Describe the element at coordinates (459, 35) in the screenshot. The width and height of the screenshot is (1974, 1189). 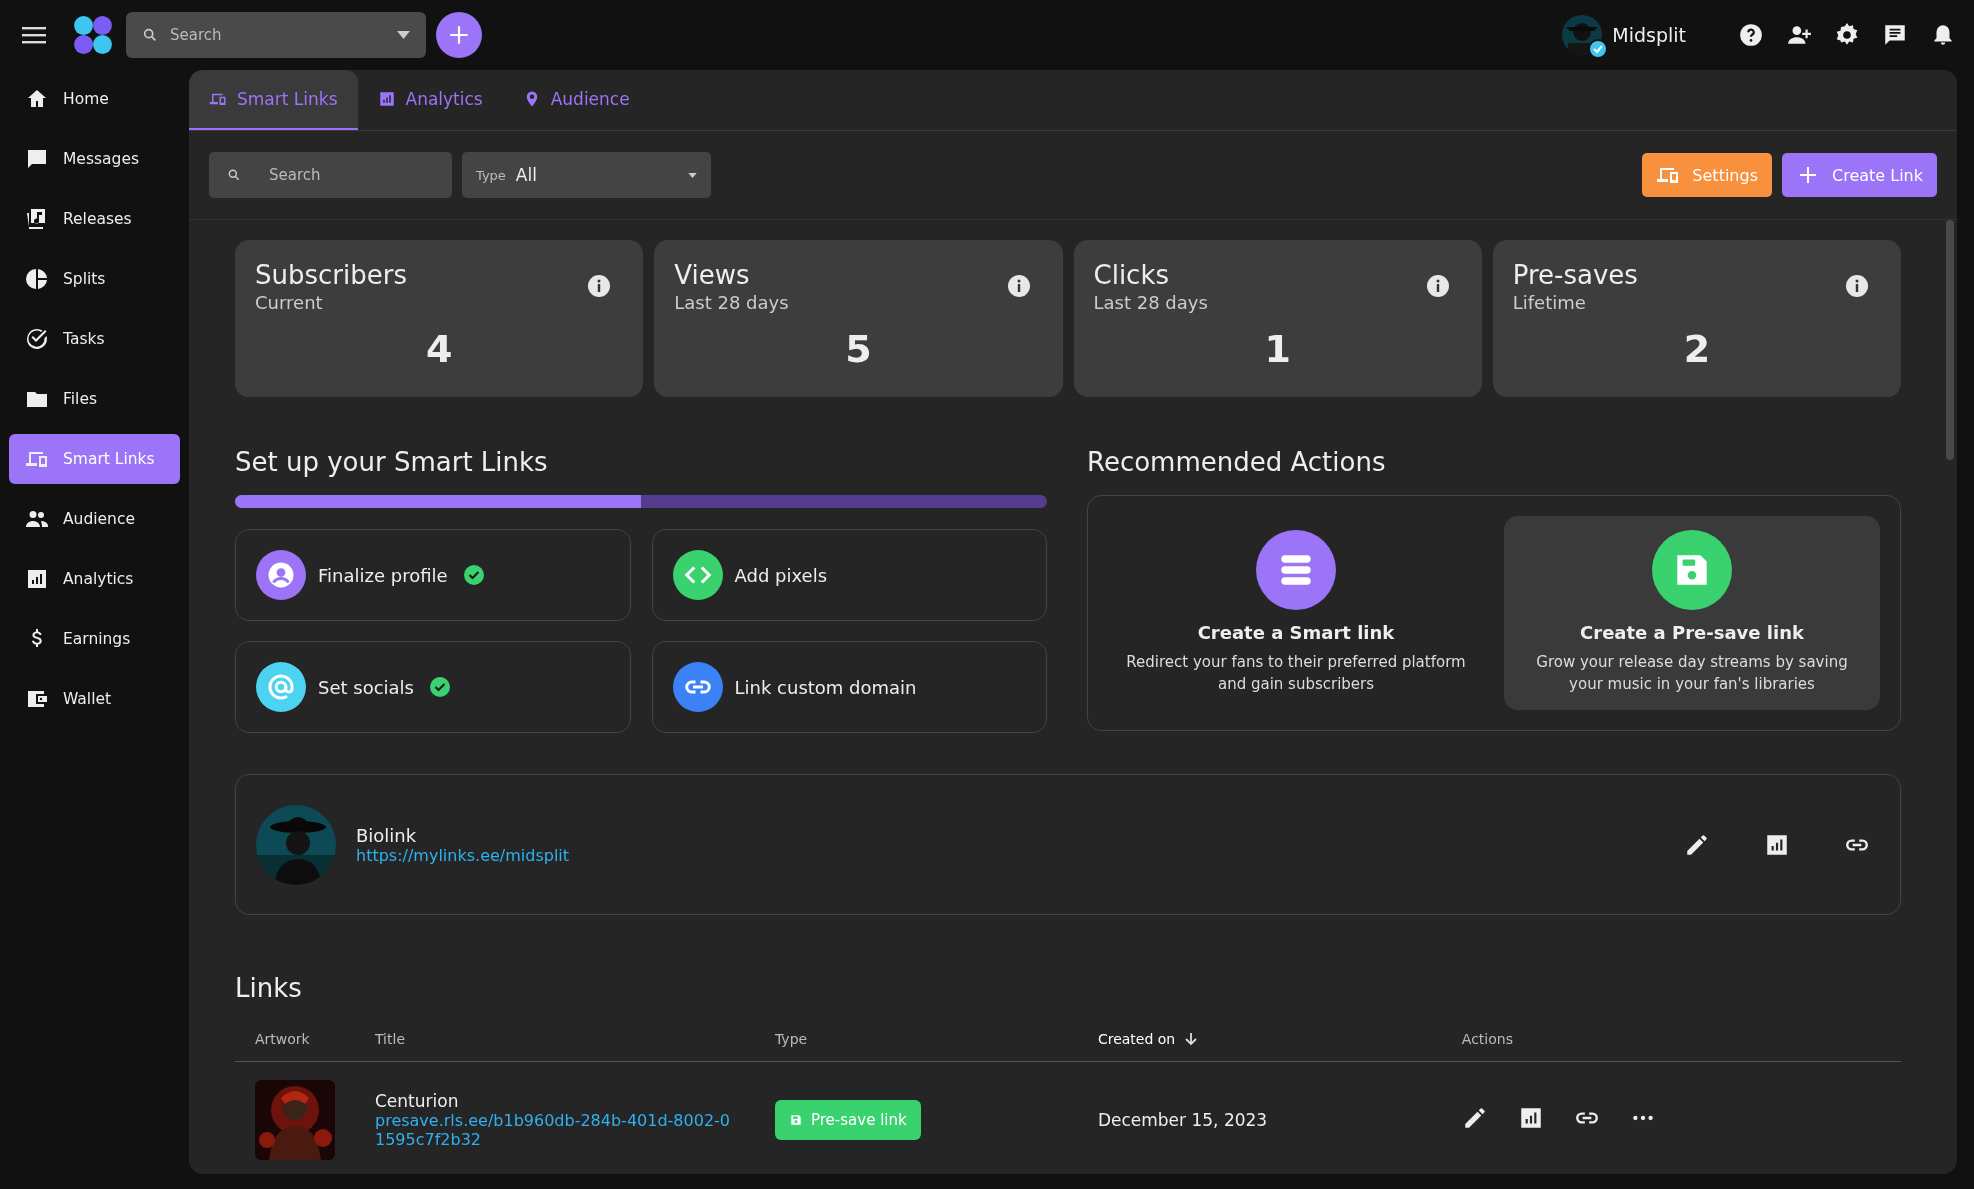
I see `add-button` at that location.